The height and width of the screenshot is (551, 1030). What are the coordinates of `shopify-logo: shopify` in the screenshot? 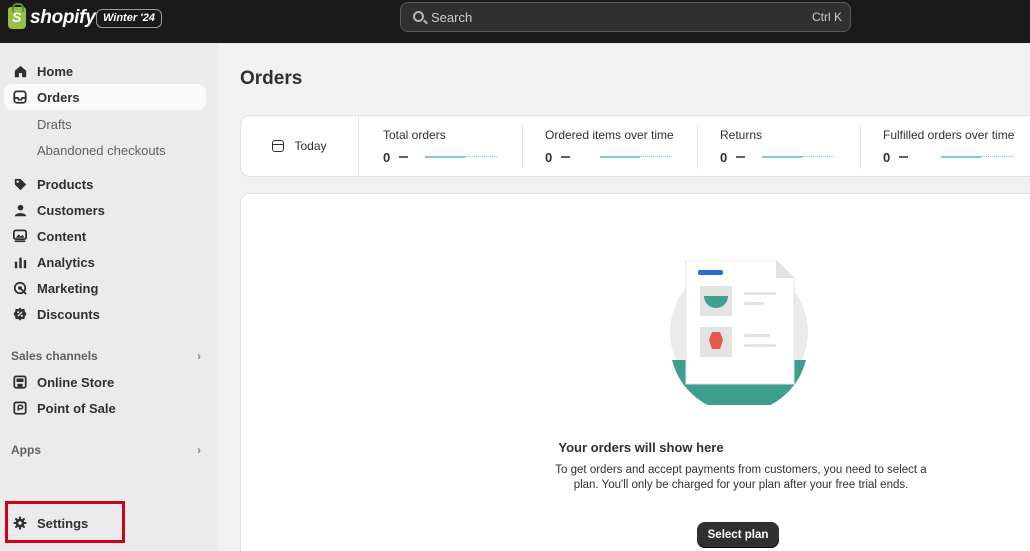 It's located at (52, 16).